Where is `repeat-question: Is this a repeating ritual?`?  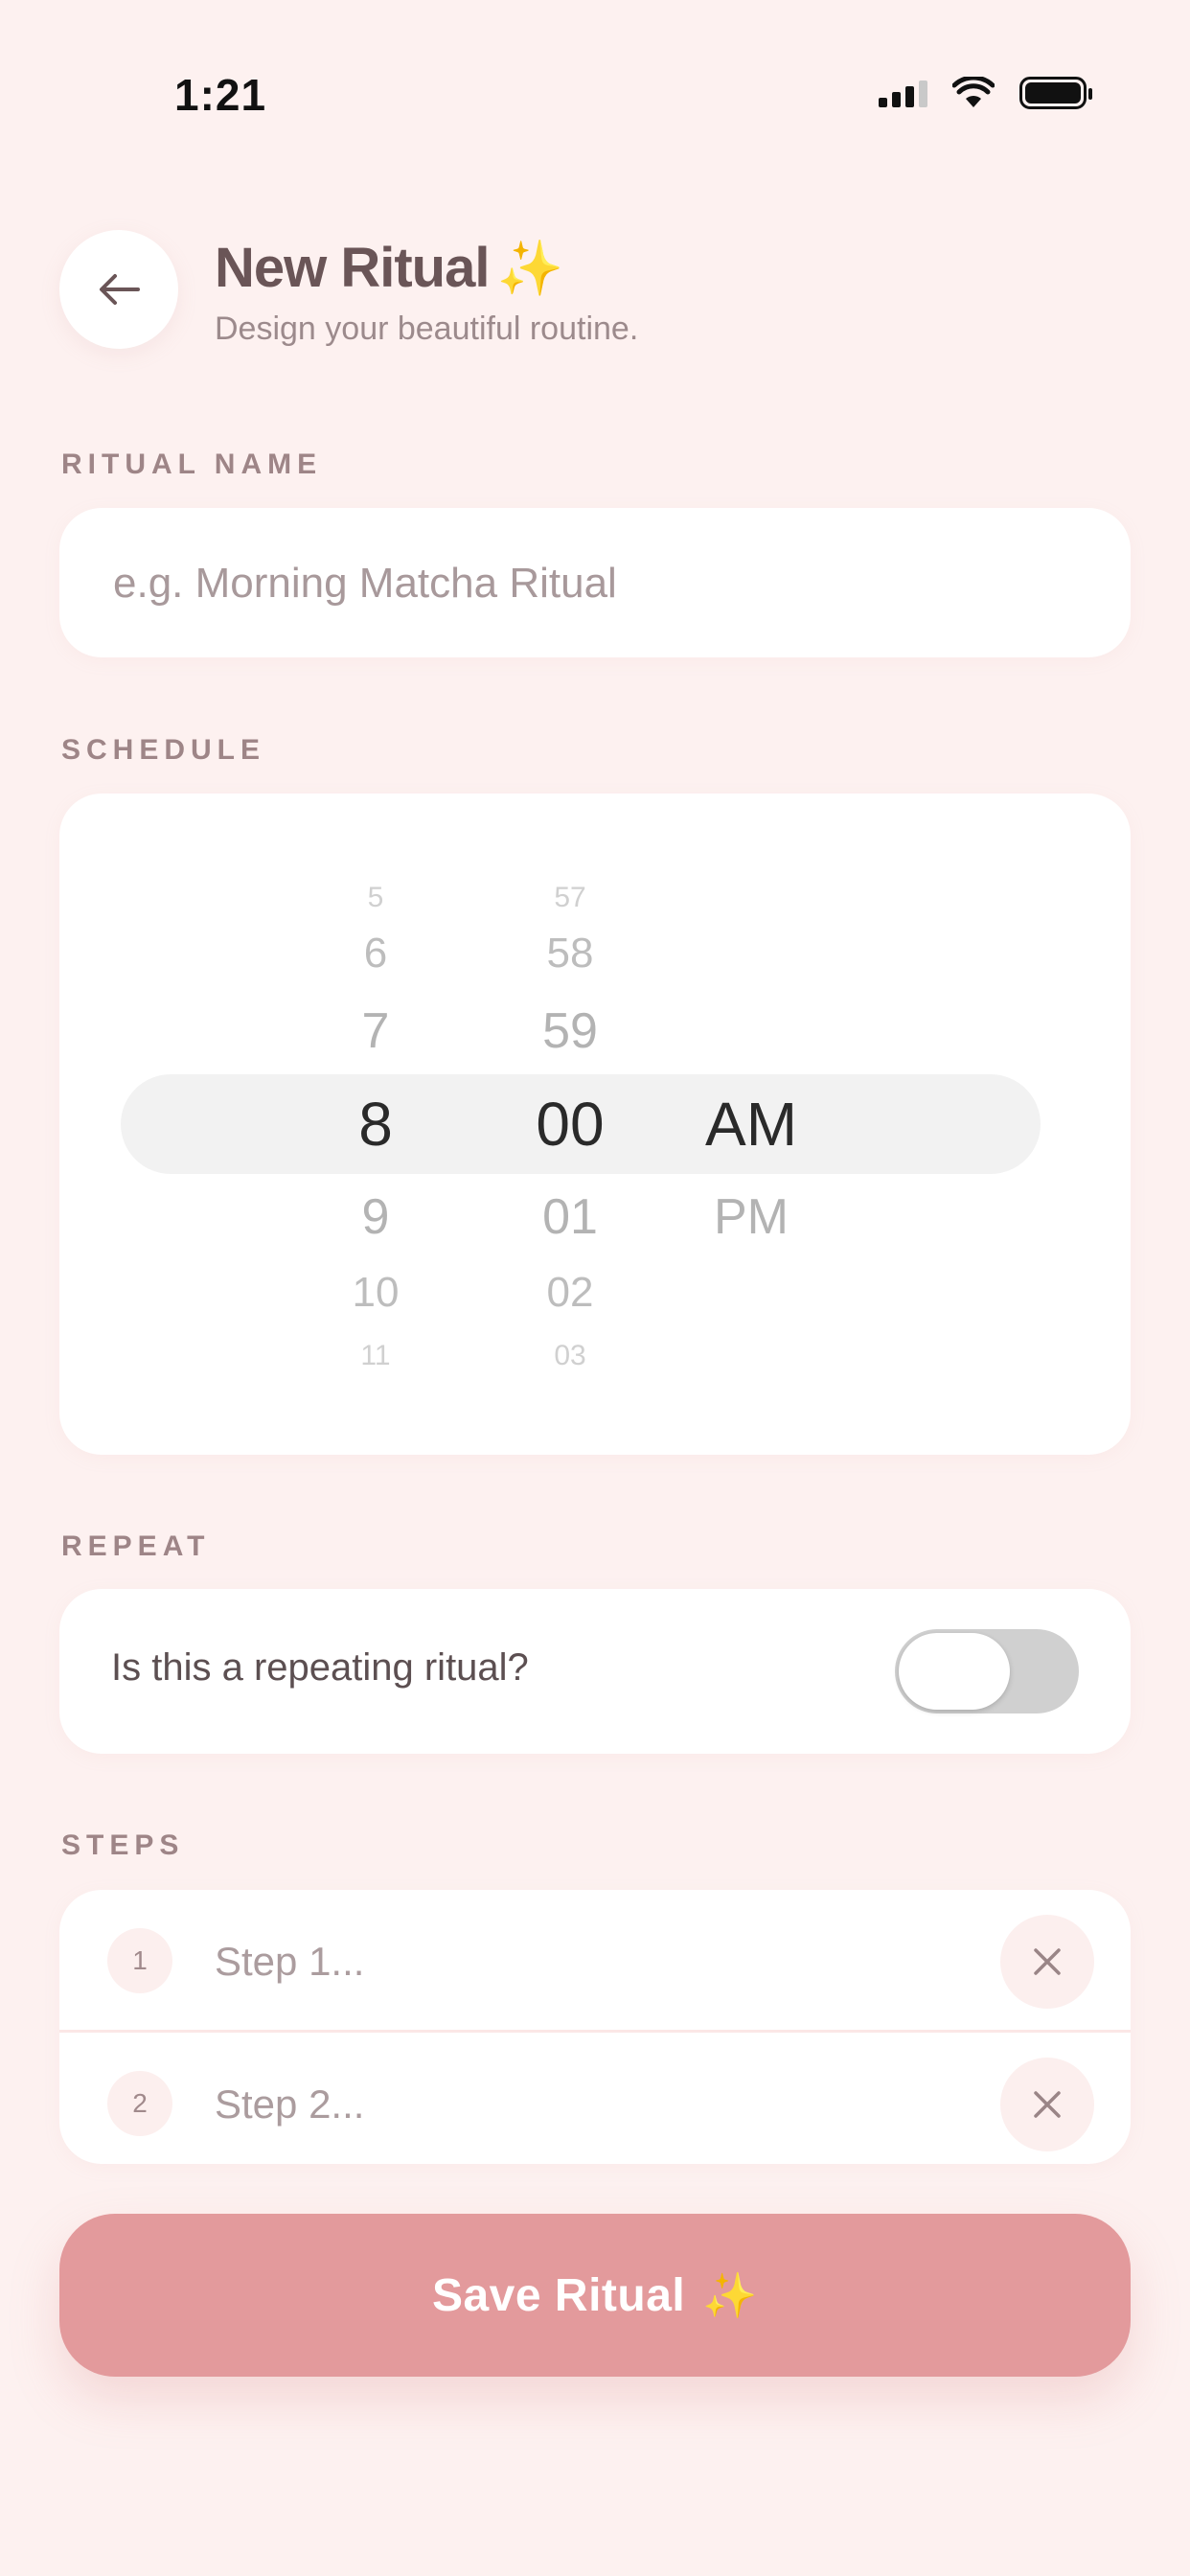 repeat-question: Is this a repeating ritual? is located at coordinates (320, 1667).